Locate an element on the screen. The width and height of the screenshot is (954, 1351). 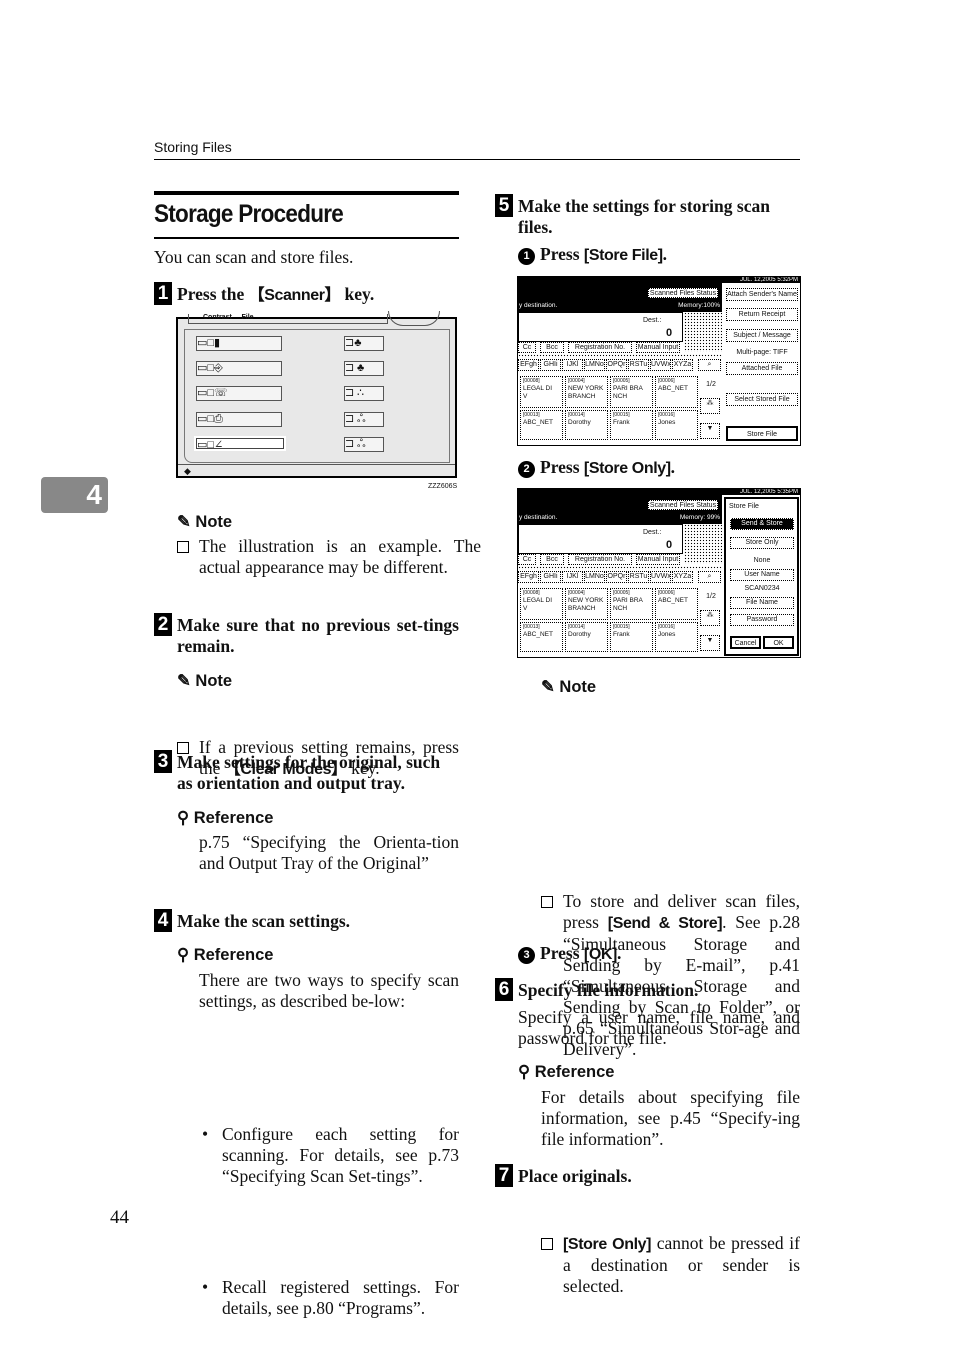
send-and-store-button: Send & Store is located at coordinates (762, 524).